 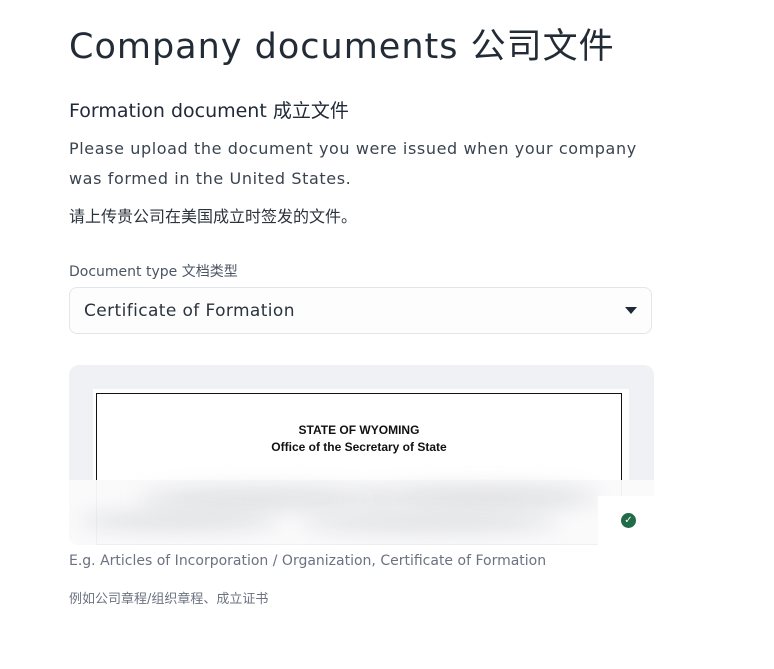 I want to click on section-title: Formation document 成立文件, so click(x=209, y=111).